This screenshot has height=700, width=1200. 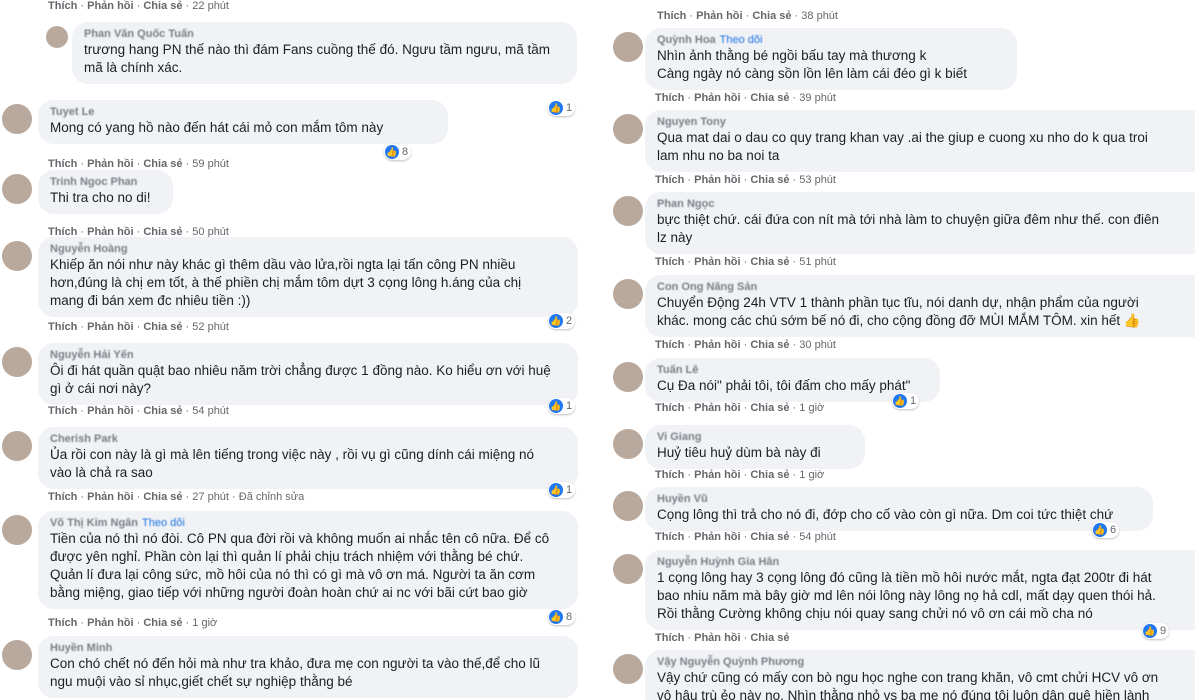 I want to click on comment-time: 52 phút, so click(x=210, y=327).